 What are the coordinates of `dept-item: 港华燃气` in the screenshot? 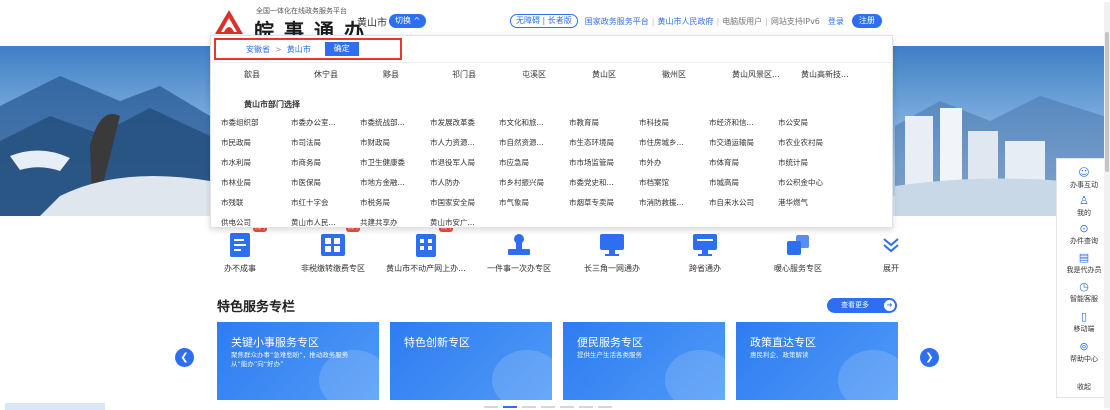 It's located at (793, 202).